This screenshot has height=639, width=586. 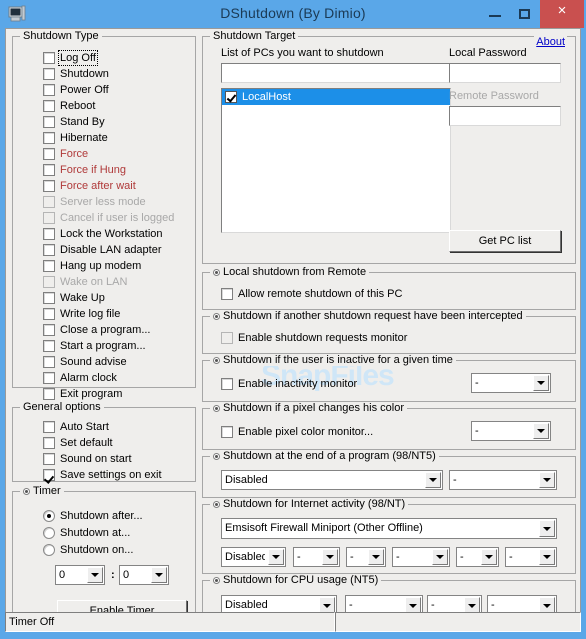 I want to click on local-password-input, so click(x=505, y=73).